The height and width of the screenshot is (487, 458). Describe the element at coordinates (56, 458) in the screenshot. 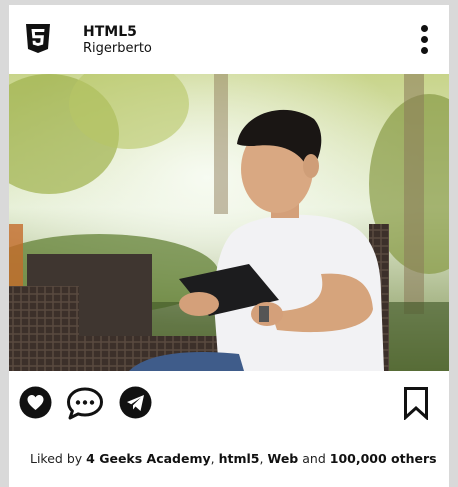

I see `likes-prefix: Liked by` at that location.